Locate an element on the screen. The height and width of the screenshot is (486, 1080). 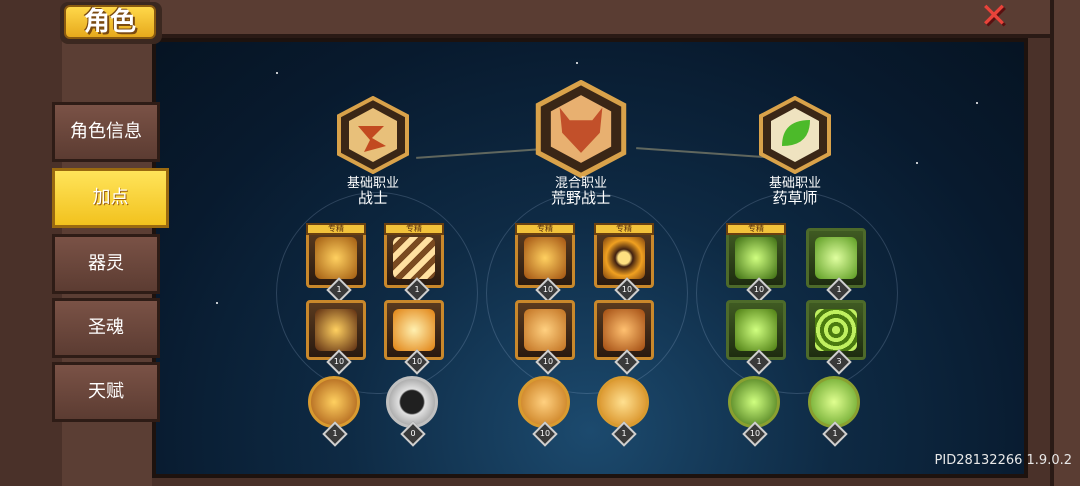
fire-skill-icon is located at coordinates (545, 258).